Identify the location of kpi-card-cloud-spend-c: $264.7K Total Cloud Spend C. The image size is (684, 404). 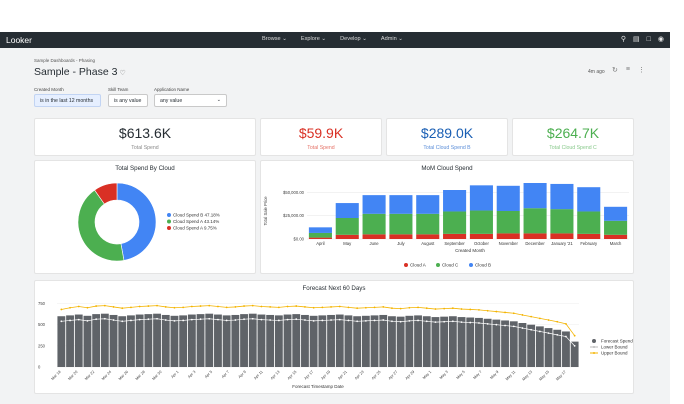
(573, 137).